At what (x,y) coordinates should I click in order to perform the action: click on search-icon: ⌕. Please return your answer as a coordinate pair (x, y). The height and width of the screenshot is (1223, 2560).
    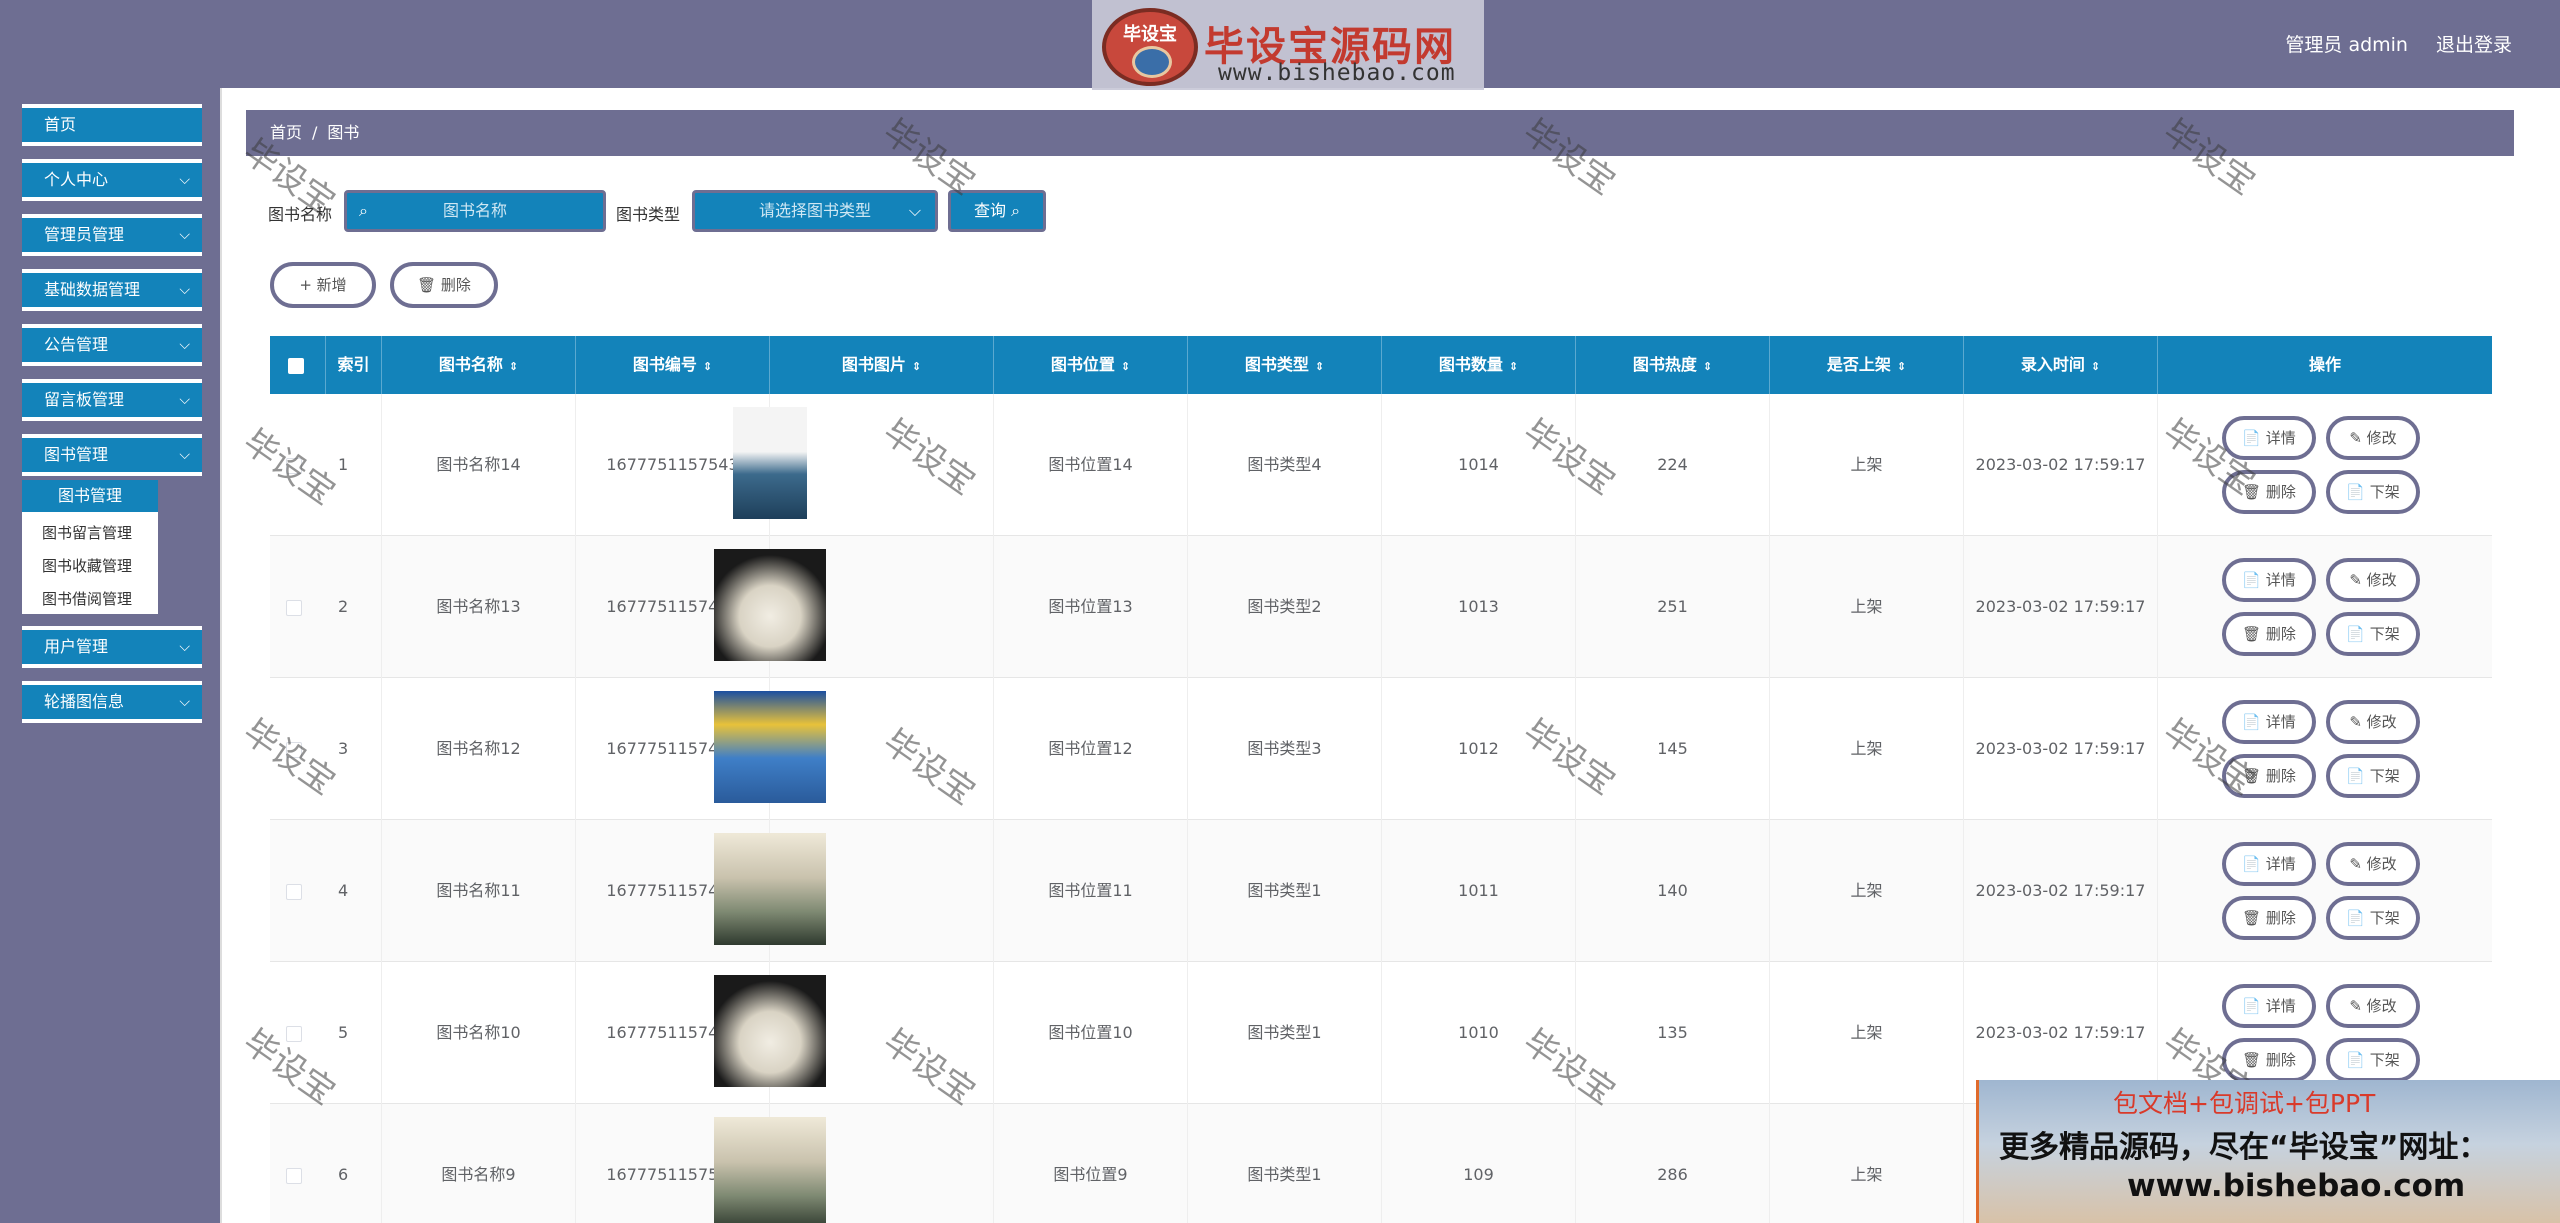
    Looking at the image, I should click on (363, 210).